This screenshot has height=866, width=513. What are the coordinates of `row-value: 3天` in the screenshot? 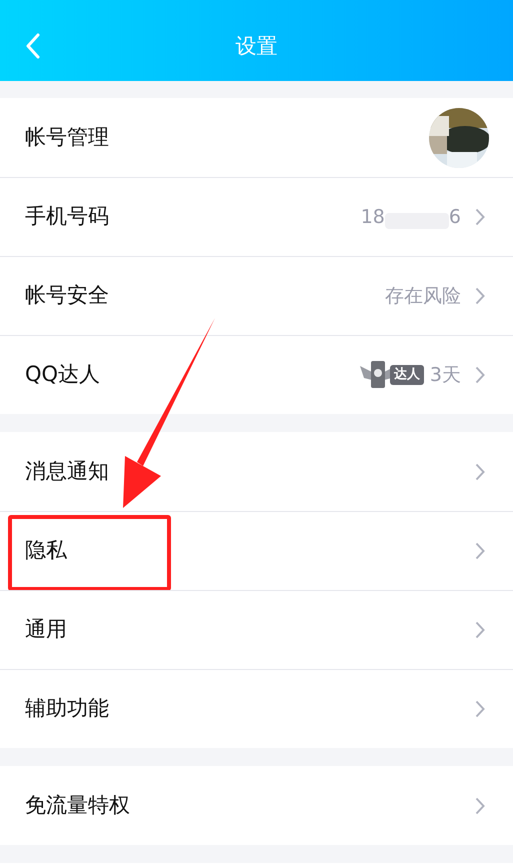 It's located at (445, 375).